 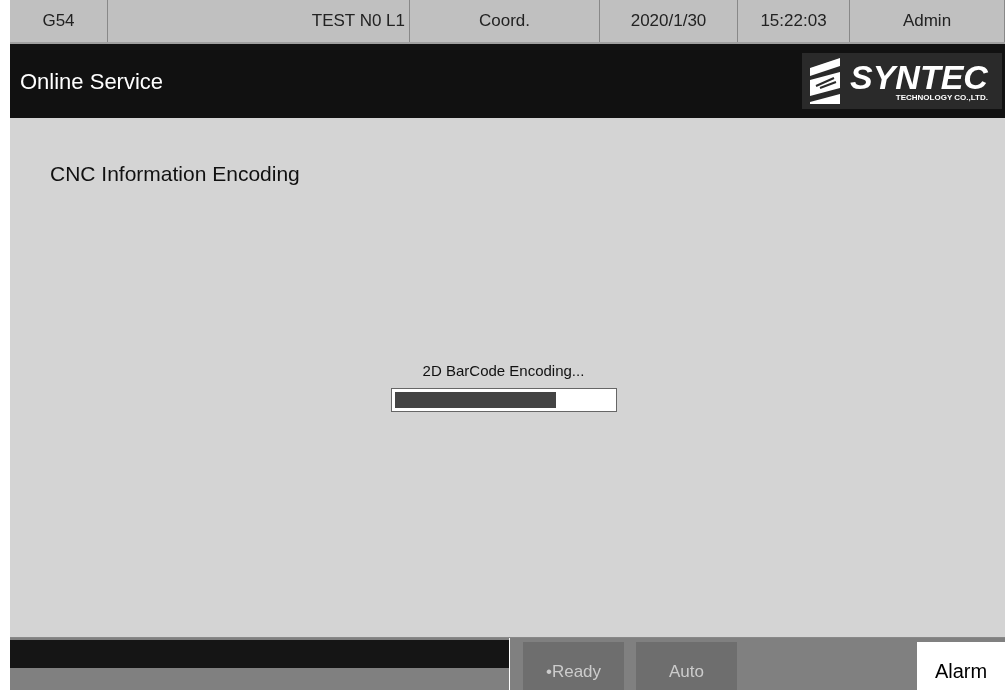 I want to click on header-title: Online Service, so click(x=92, y=81).